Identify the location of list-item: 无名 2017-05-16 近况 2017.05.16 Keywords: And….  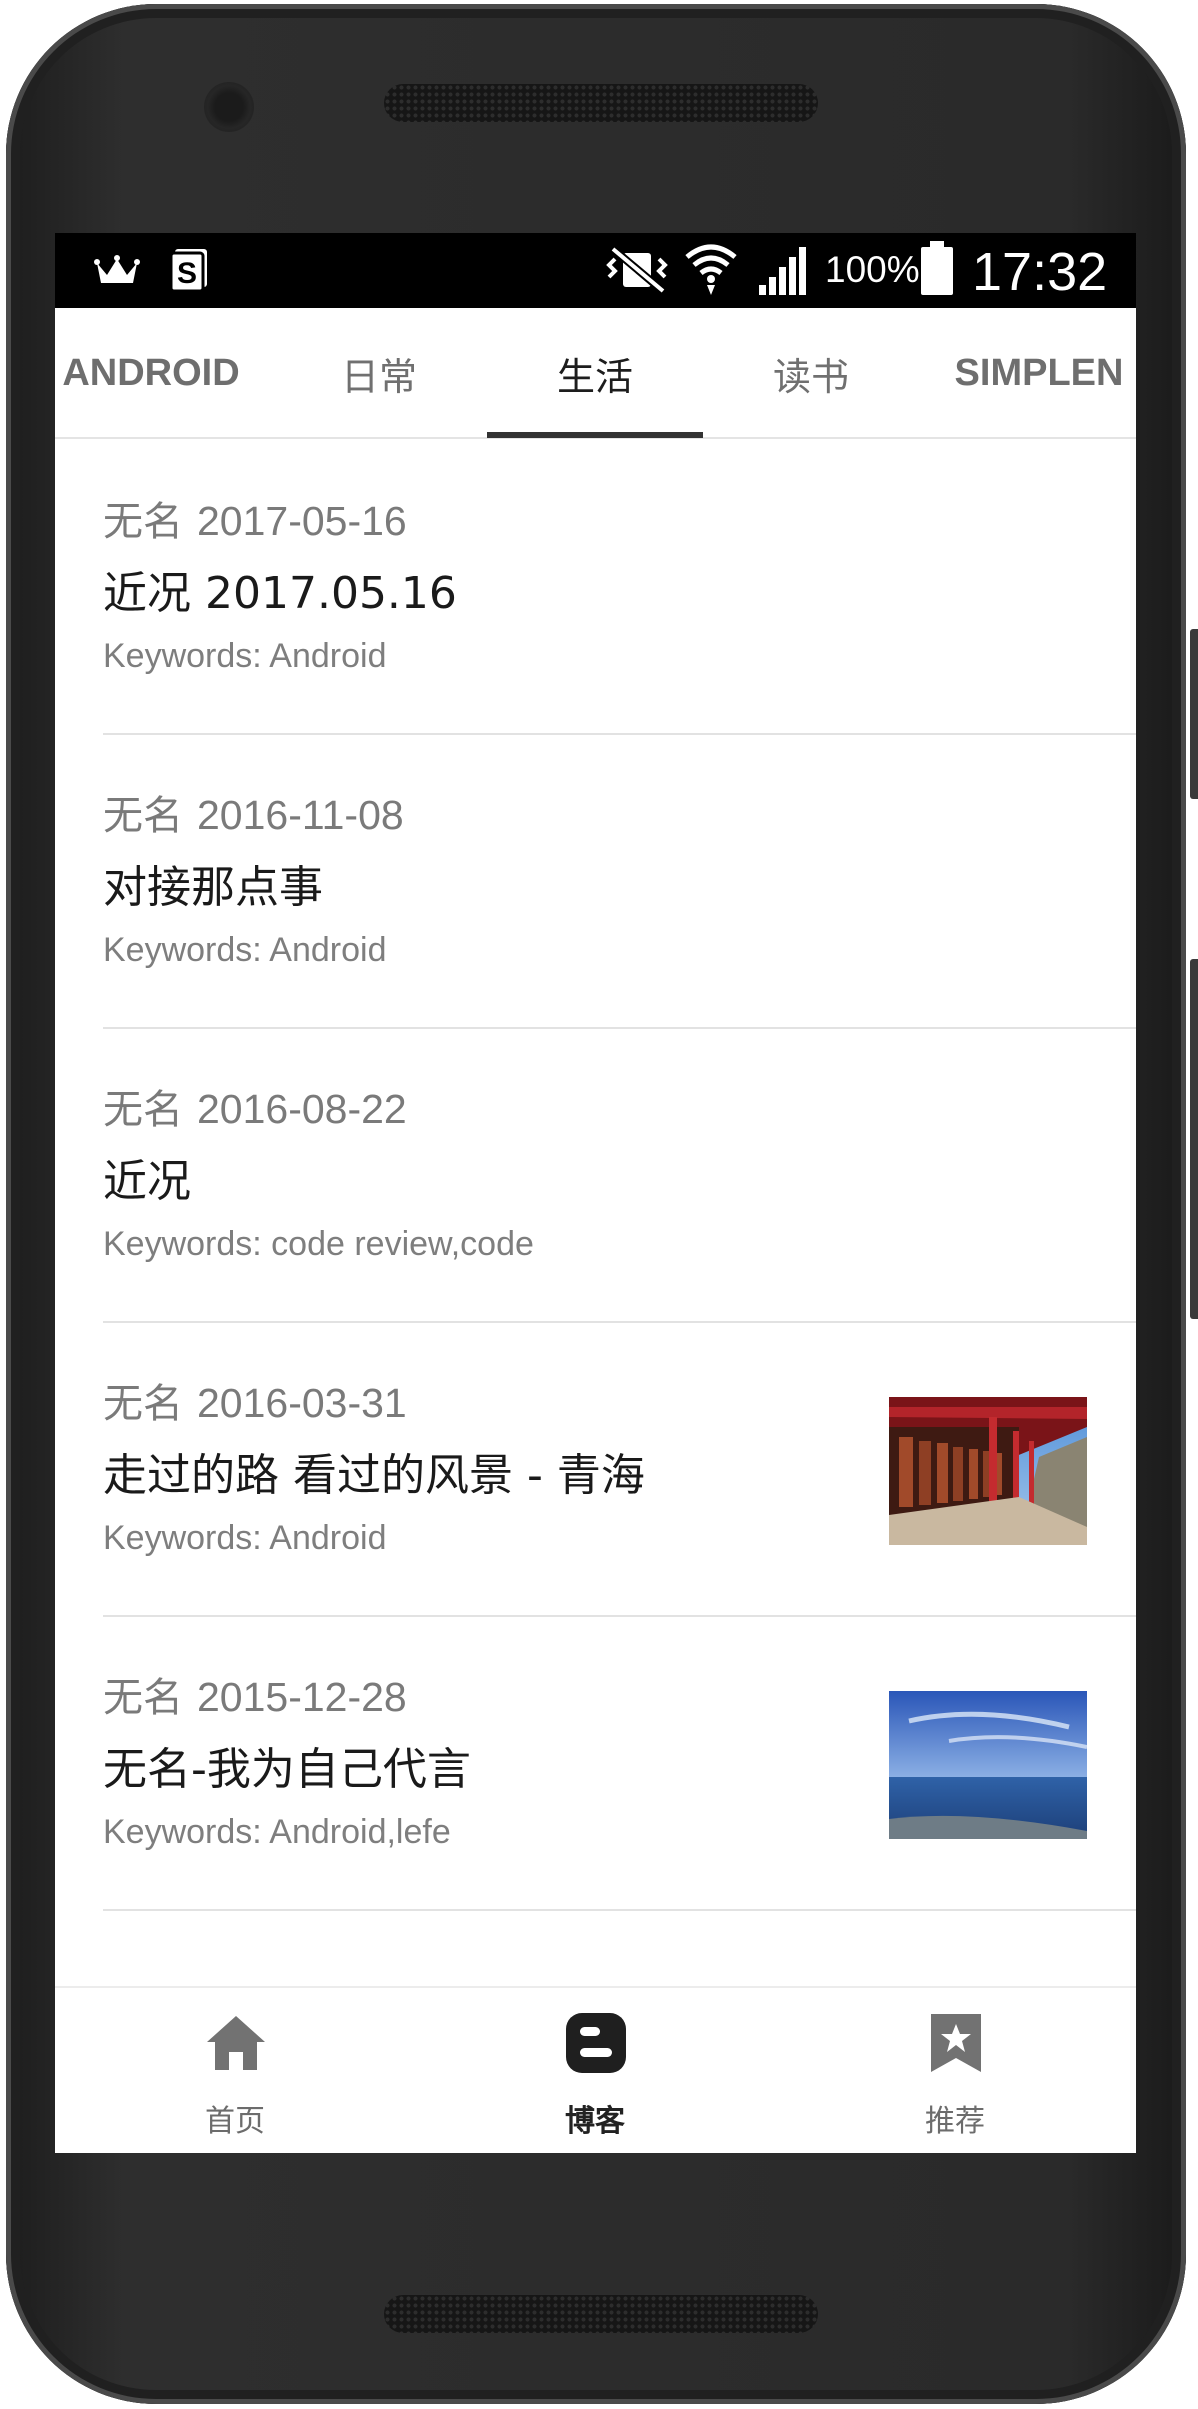
(595, 588).